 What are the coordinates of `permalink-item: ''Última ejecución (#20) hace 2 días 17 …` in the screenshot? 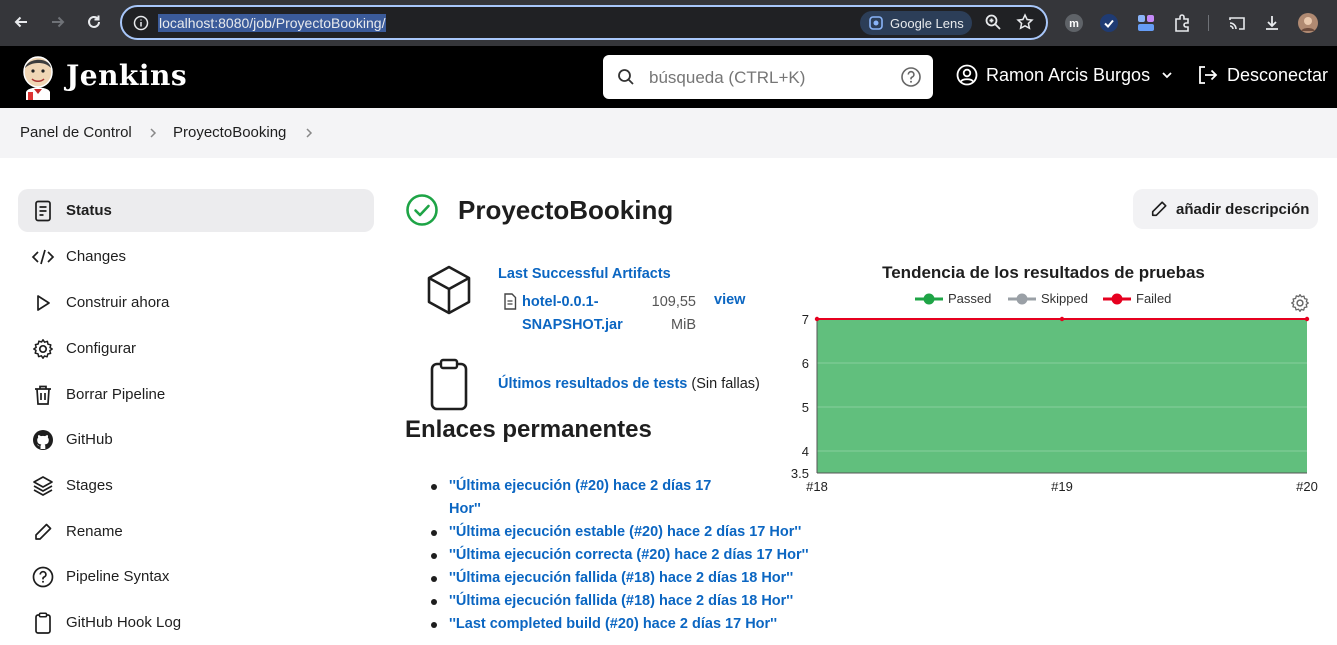 It's located at (575, 498).